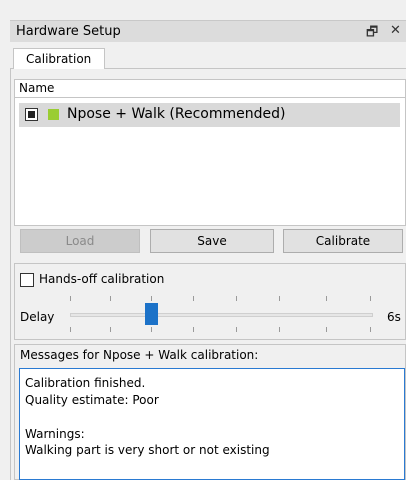  Describe the element at coordinates (394, 317) in the screenshot. I see `delay-max-label: 6s` at that location.